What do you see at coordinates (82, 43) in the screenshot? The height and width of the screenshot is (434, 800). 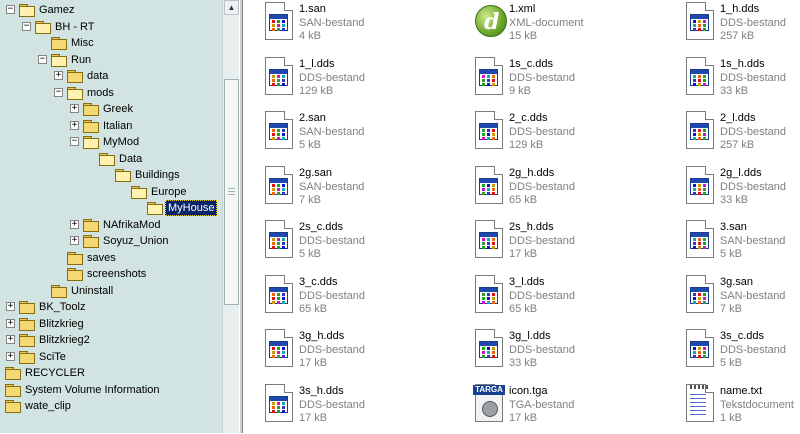 I see `tree-item-label: Misc` at bounding box center [82, 43].